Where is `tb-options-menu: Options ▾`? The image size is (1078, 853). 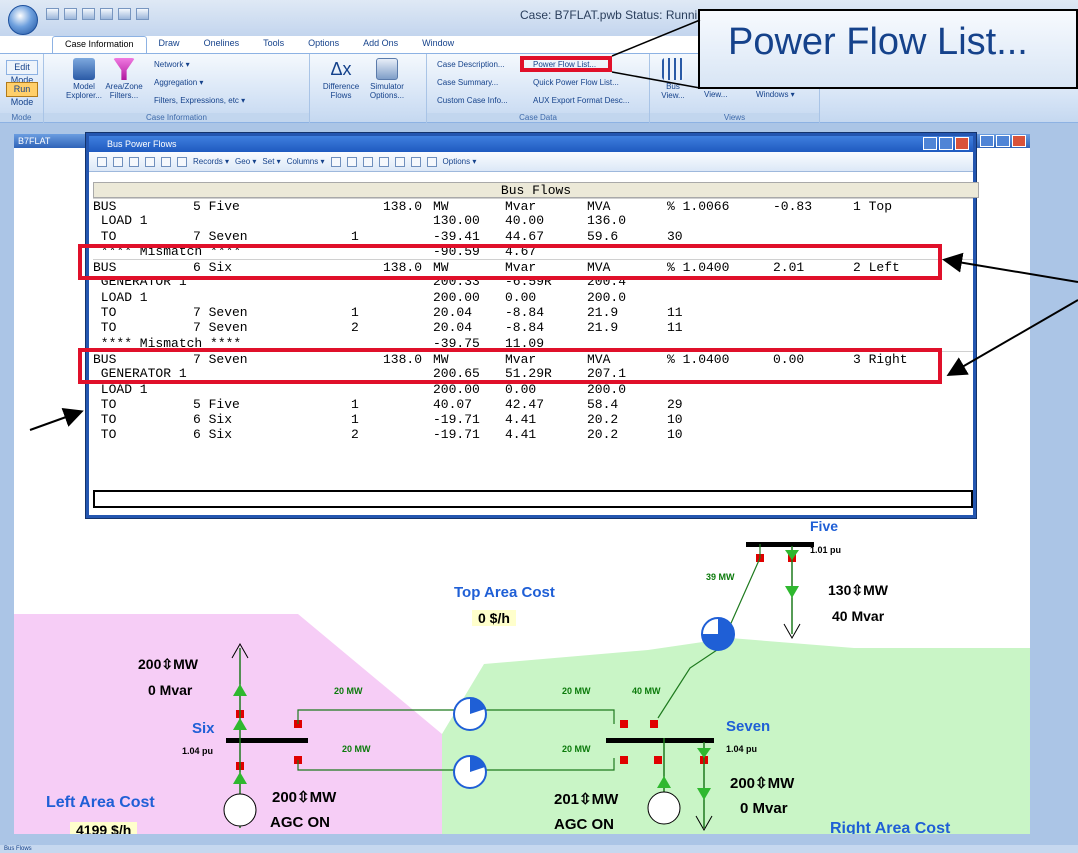
tb-options-menu: Options ▾ is located at coordinates (460, 161).